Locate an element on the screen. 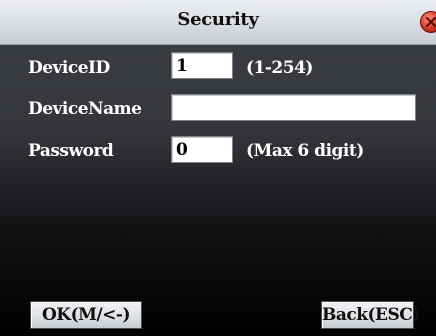  password-hint: (Max 6 digit) is located at coordinates (305, 151).